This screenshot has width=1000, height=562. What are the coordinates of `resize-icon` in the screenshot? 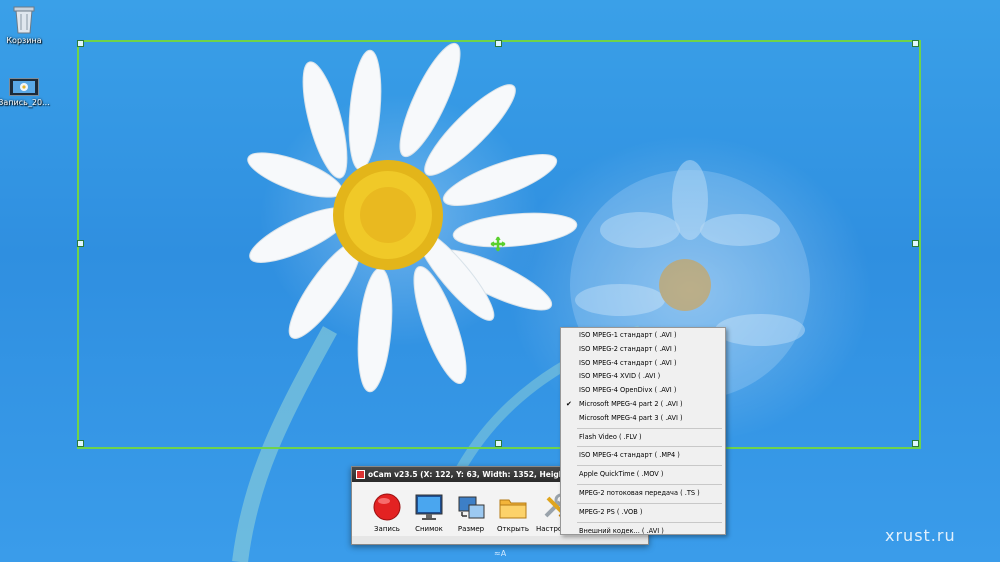 It's located at (471, 507).